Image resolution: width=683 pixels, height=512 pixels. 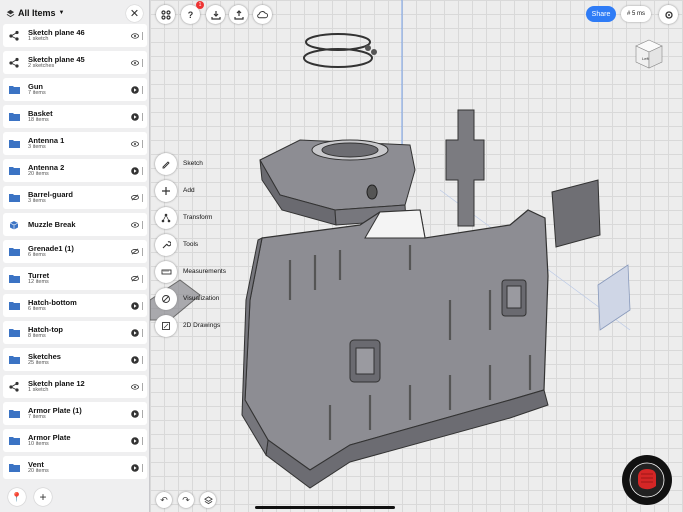 I want to click on sidebar-item-count: 8 items, so click(x=37, y=335).